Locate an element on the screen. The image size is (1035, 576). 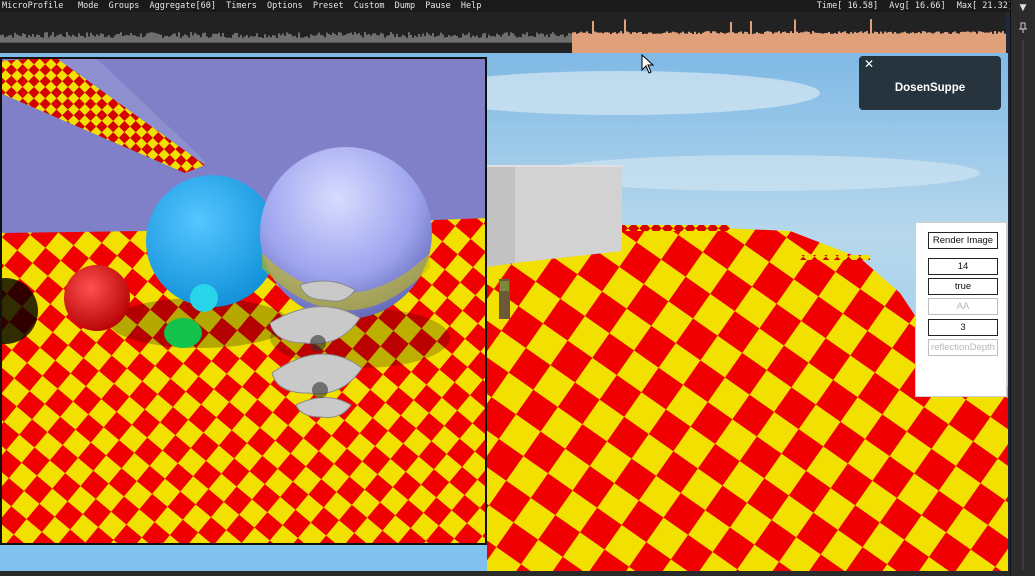
render-image-button: Render Image is located at coordinates (963, 240).